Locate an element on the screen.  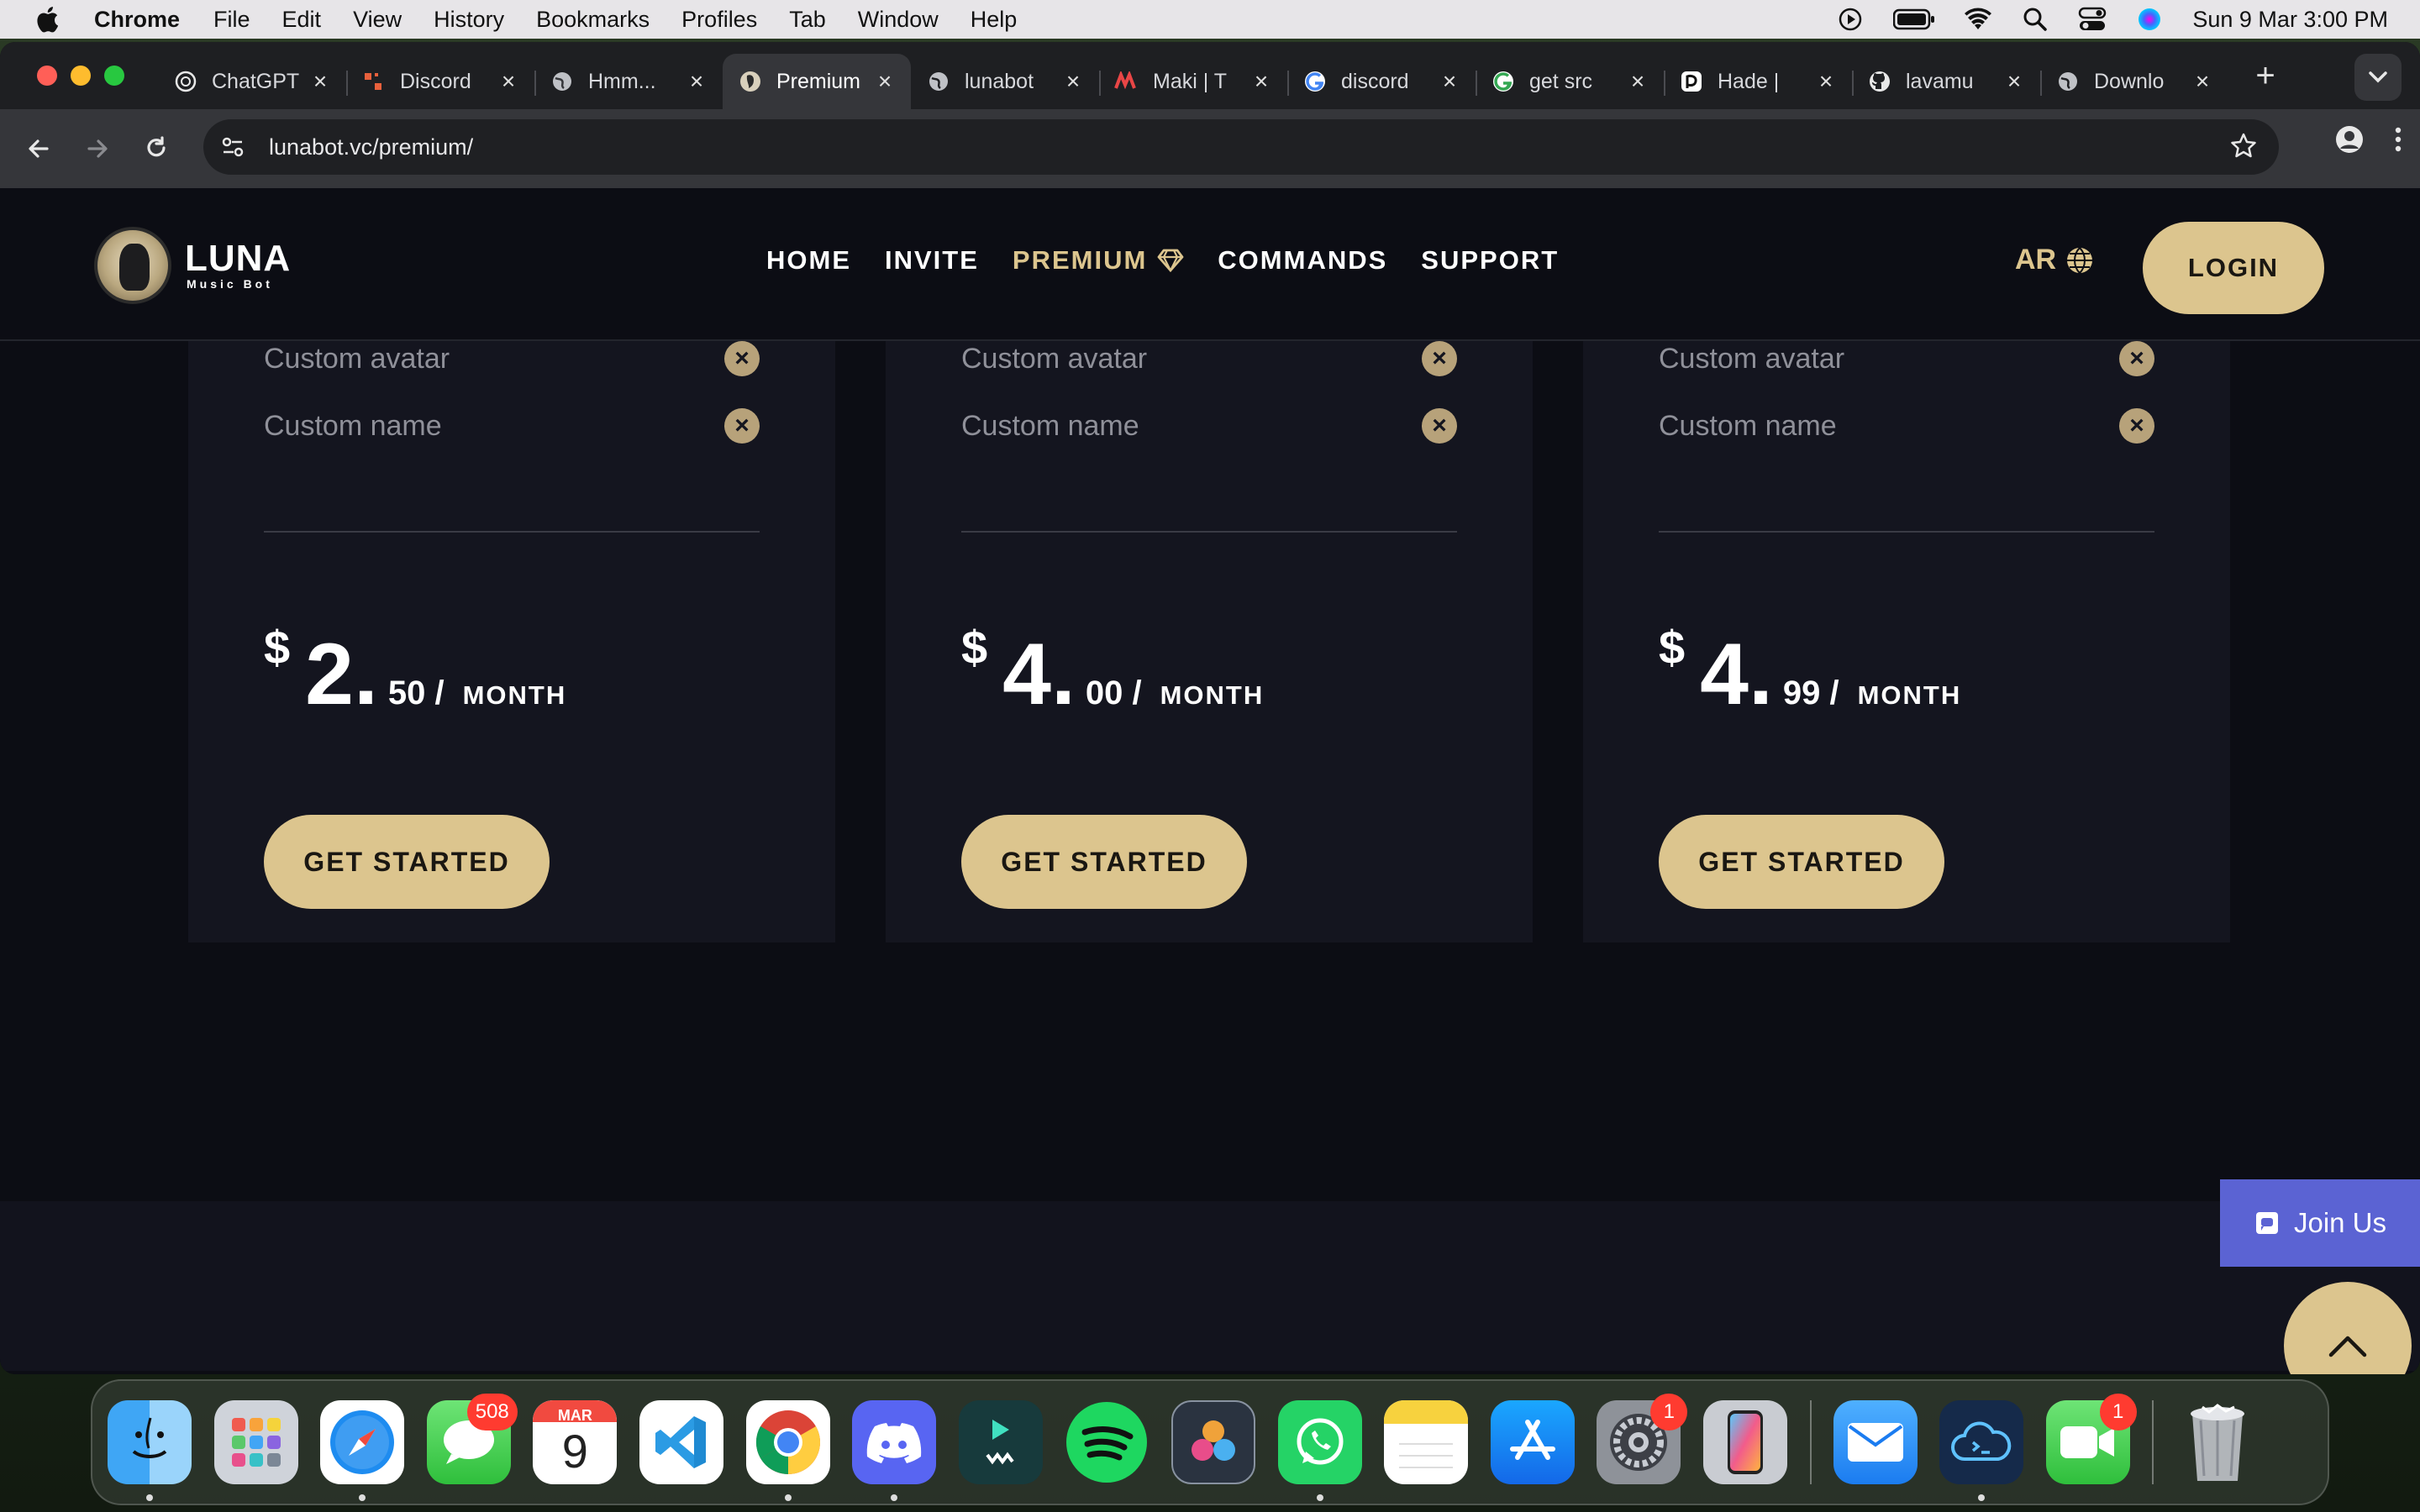
dock-iphone-mirroring is located at coordinates (1744, 1442).